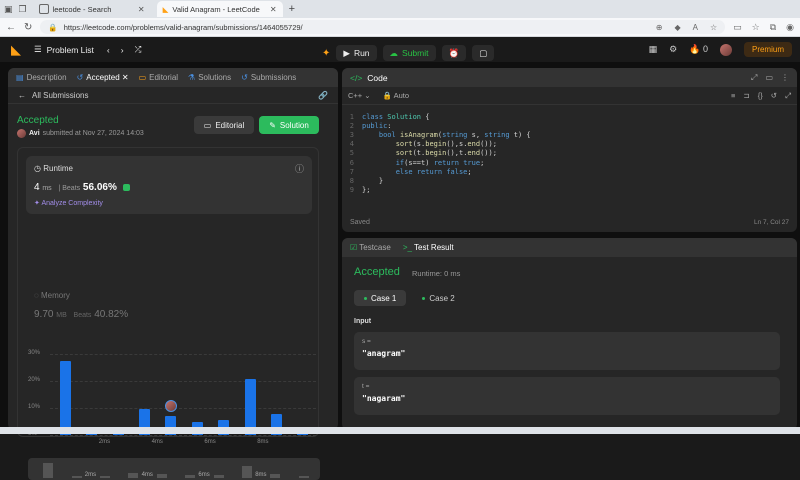  What do you see at coordinates (210, 442) in the screenshot?
I see `x-tick-label: 6ms` at bounding box center [210, 442].